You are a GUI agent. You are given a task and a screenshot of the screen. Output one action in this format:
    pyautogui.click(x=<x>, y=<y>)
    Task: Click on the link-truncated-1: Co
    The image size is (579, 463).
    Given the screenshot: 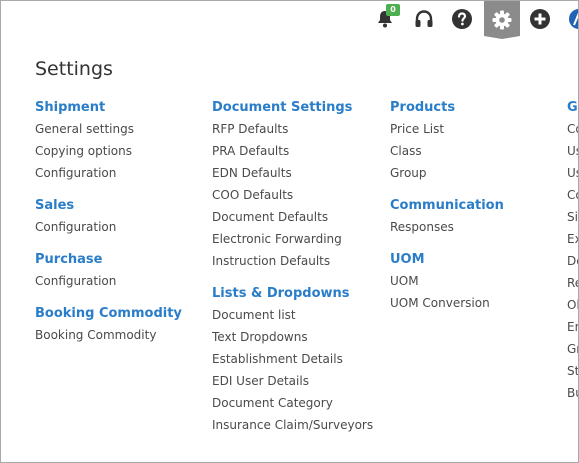 What is the action you would take?
    pyautogui.click(x=572, y=133)
    